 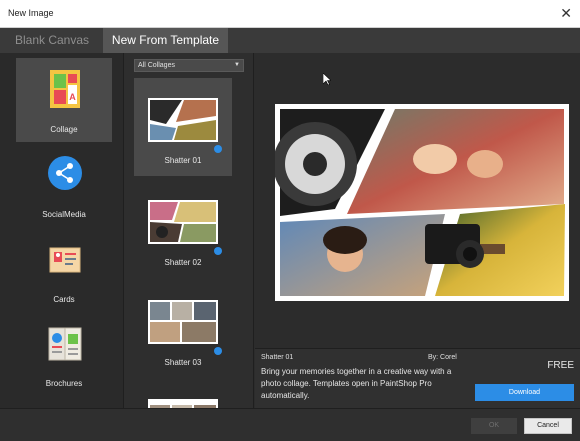 I want to click on cancel-button: Cancel, so click(x=548, y=426).